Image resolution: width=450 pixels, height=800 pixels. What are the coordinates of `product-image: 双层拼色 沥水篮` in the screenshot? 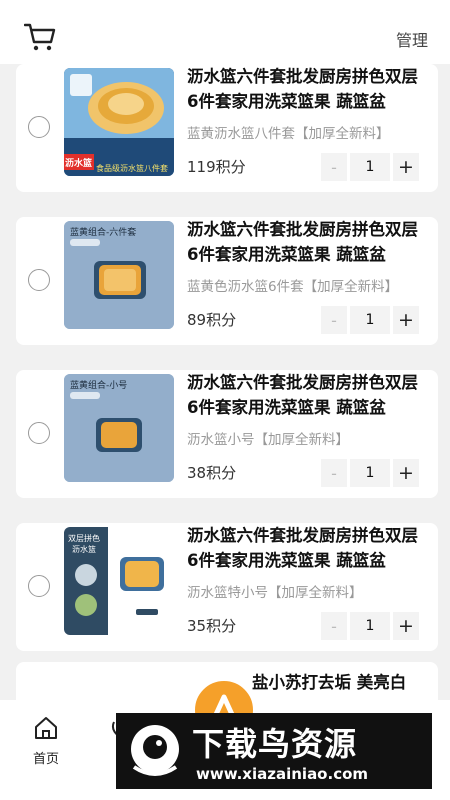 It's located at (119, 581).